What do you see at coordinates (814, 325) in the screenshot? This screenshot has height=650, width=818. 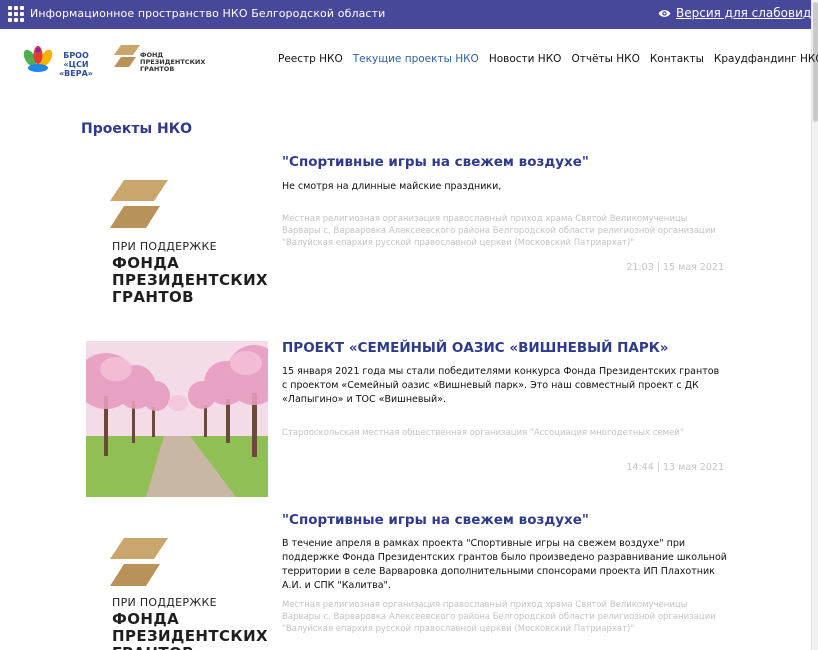 I see `scrollbar` at bounding box center [814, 325].